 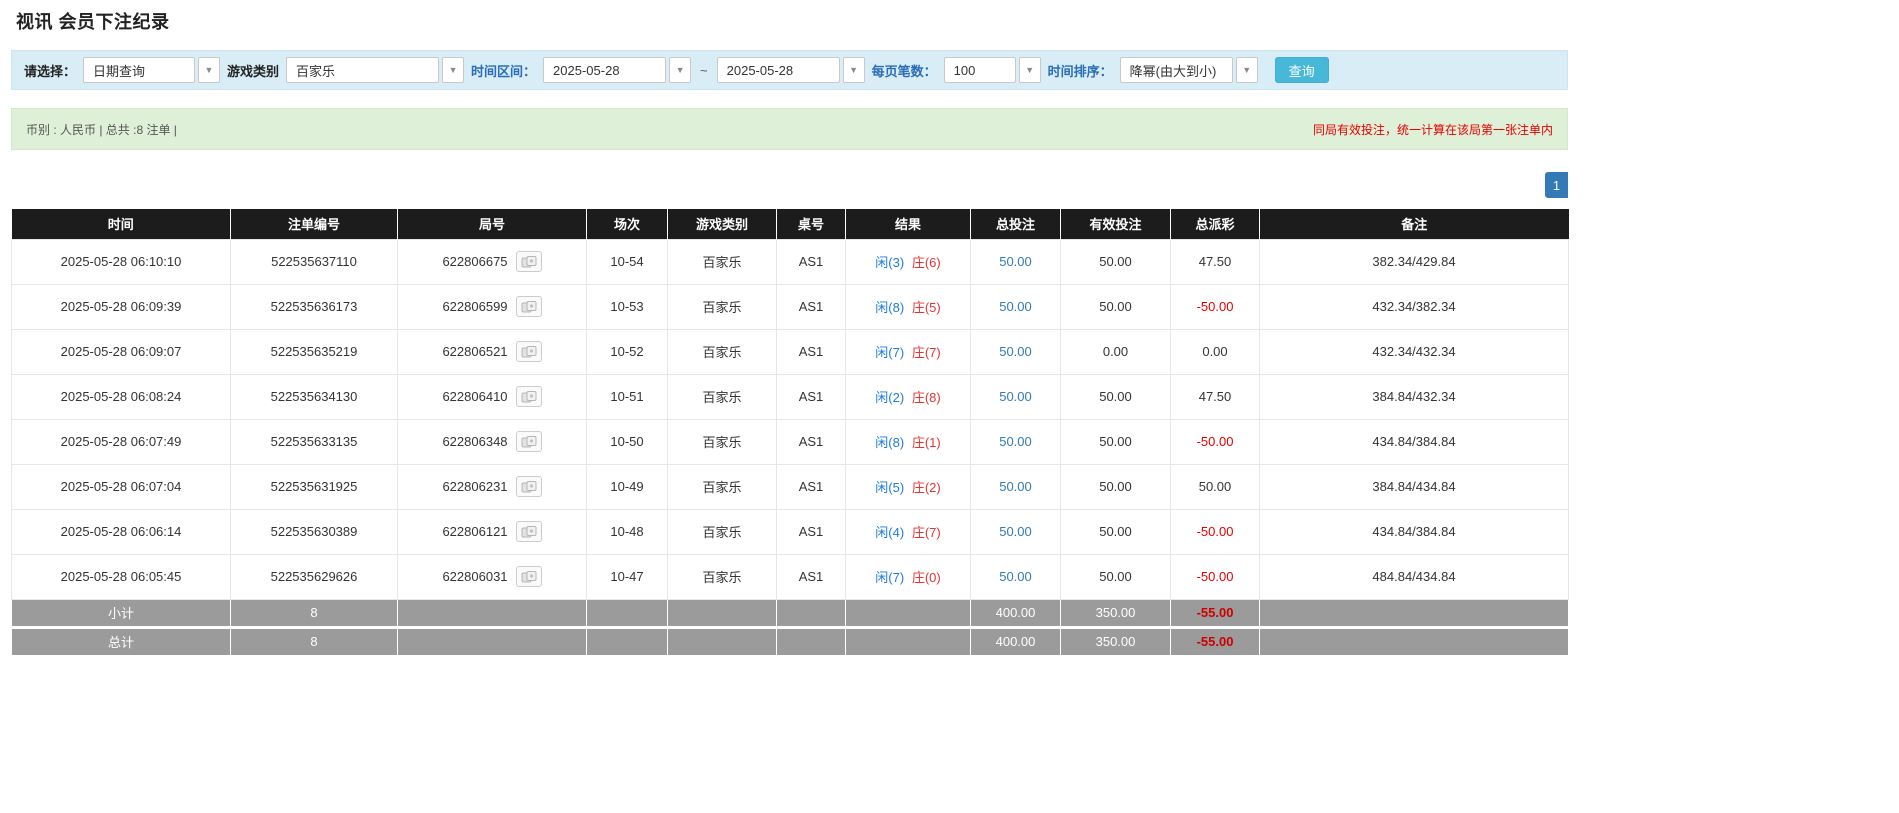 I want to click on subtotal-row: 小计 8 400.00 350.00 -55.00, so click(x=790, y=613).